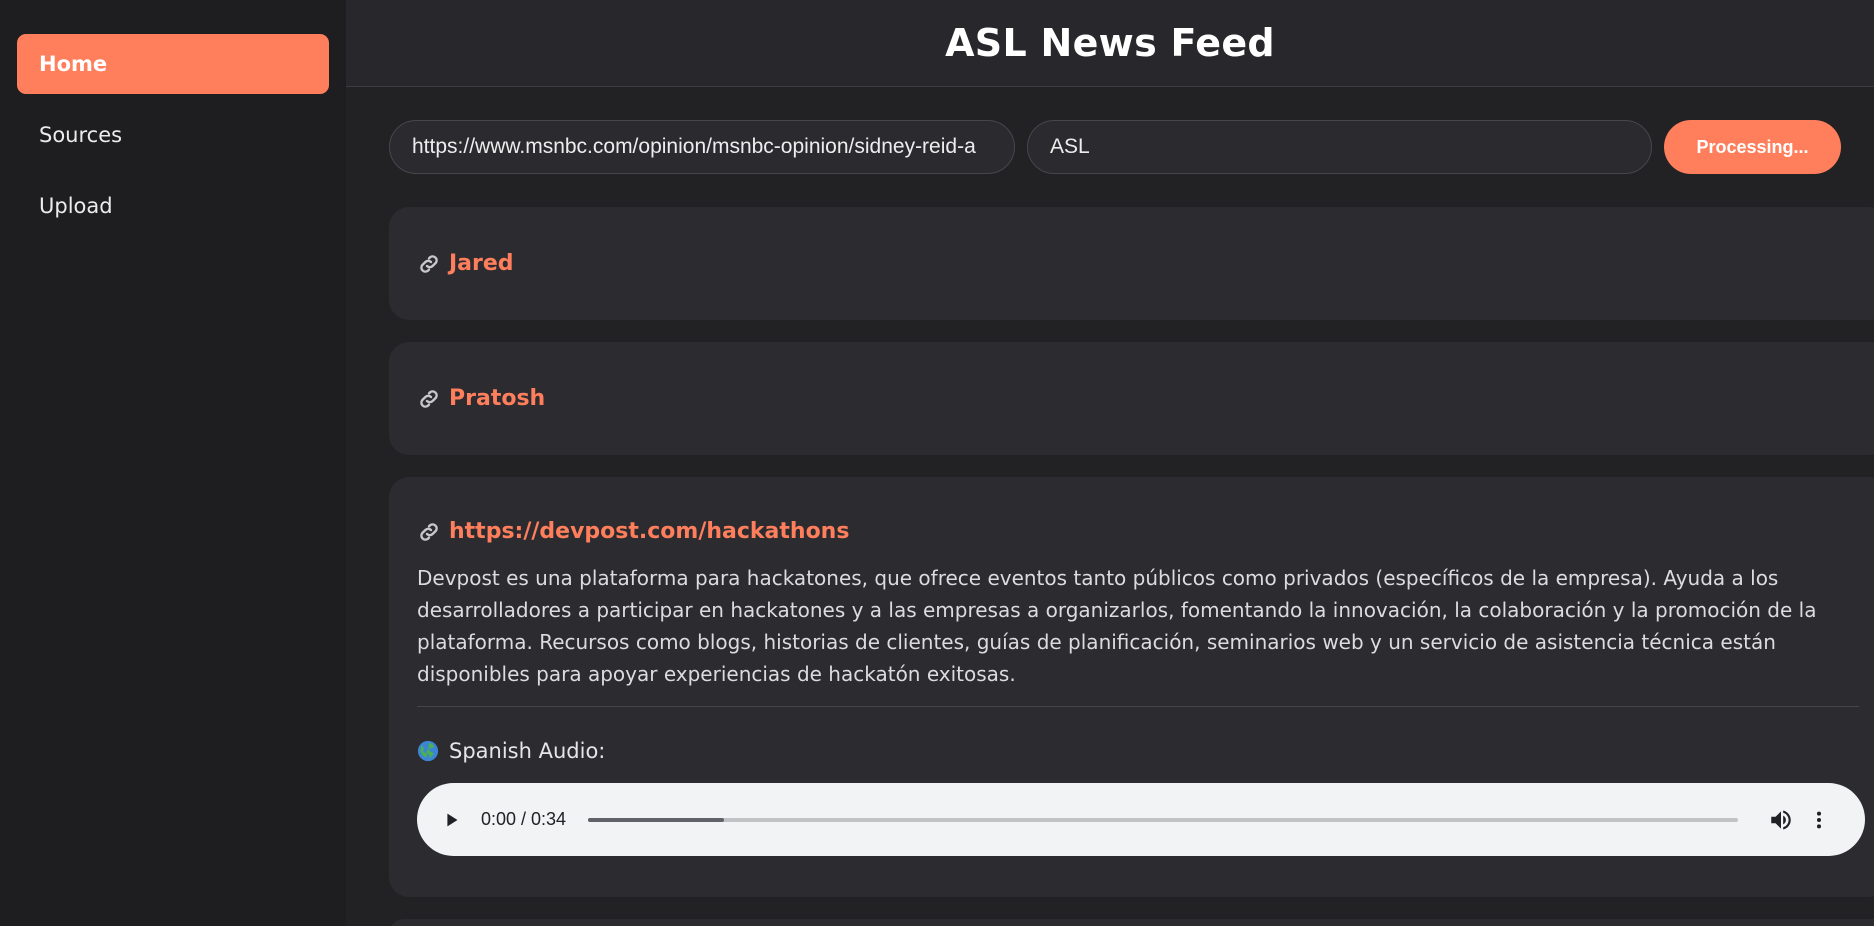 The width and height of the screenshot is (1874, 926). What do you see at coordinates (1139, 751) in the screenshot?
I see `audio-label: Spanish Audio:` at bounding box center [1139, 751].